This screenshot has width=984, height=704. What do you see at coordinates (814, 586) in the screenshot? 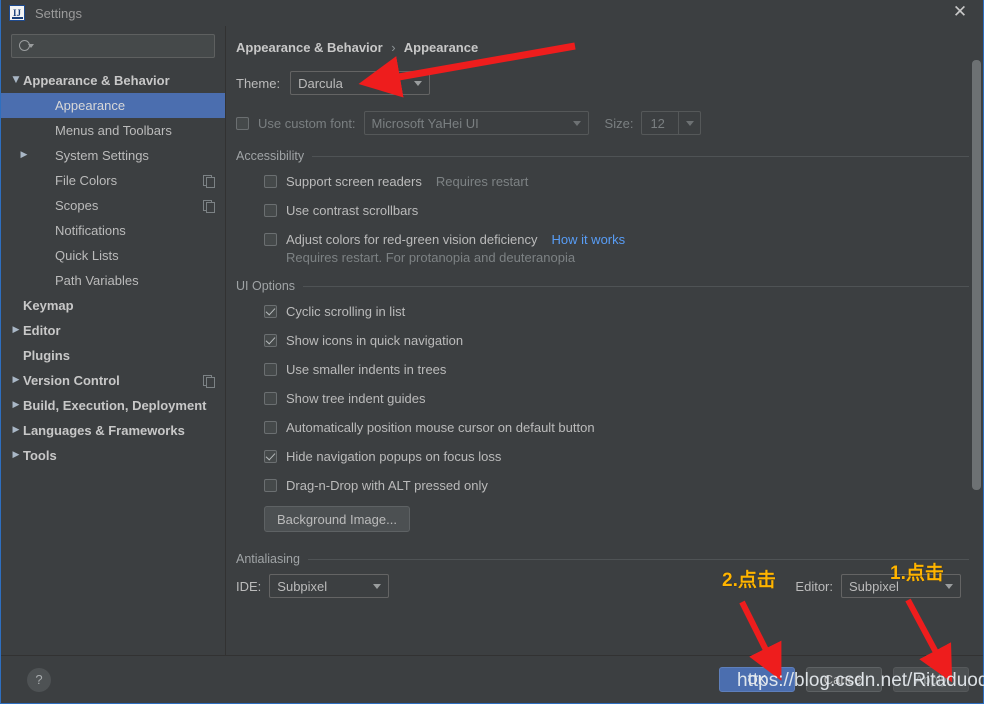
I see `editor-antialiasing-label: Editor:` at bounding box center [814, 586].